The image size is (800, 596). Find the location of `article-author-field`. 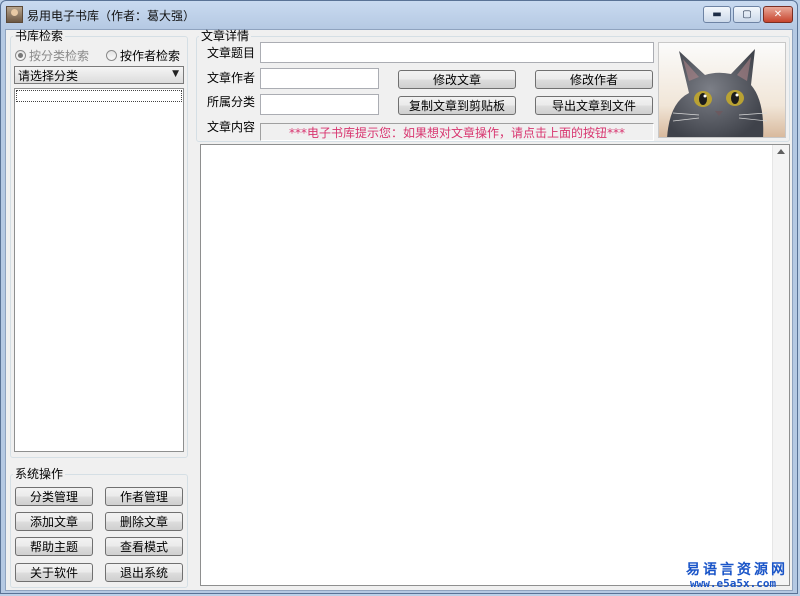

article-author-field is located at coordinates (319, 78).